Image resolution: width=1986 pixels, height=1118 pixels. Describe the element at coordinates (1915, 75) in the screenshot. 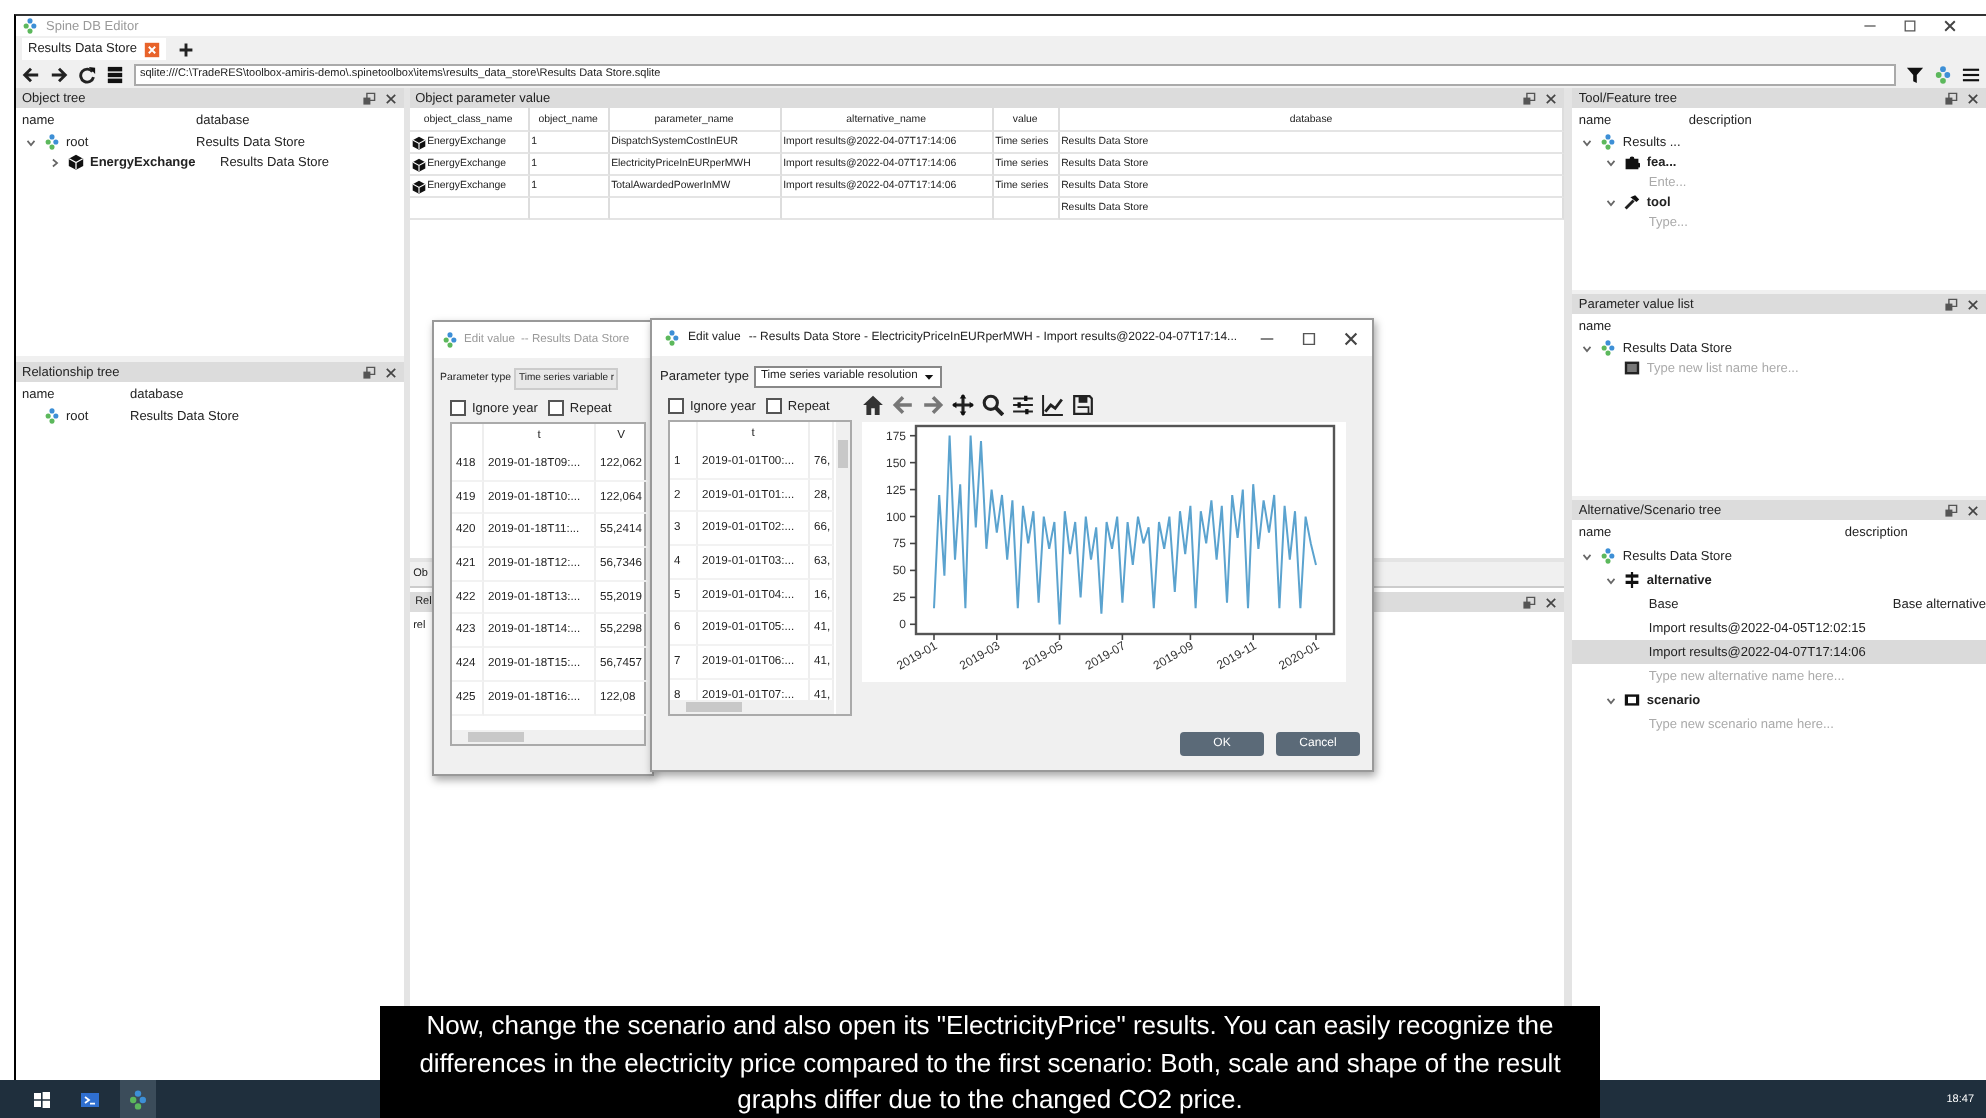

I see `filter-icon` at that location.